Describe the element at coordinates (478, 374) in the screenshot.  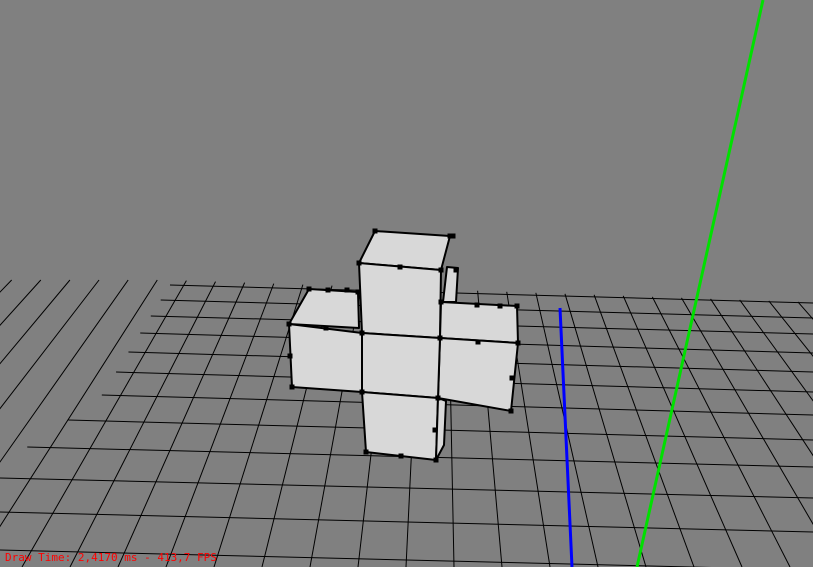
I see `mesh-face-right-front` at that location.